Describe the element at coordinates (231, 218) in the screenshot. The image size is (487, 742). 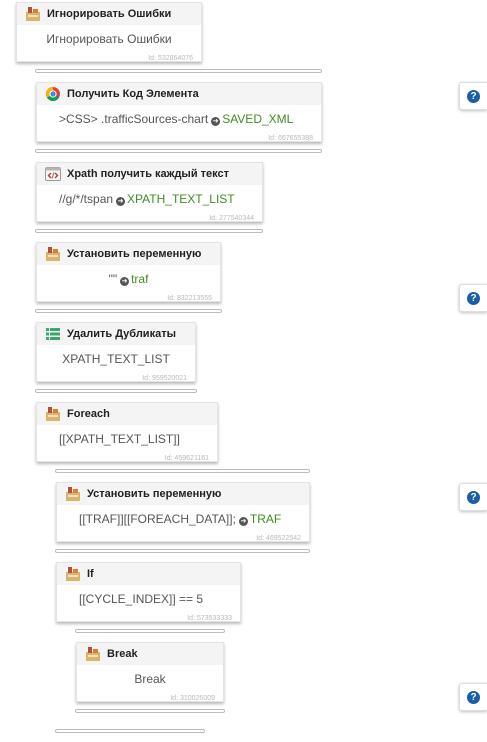
I see `block-id: Id: 277540344` at that location.